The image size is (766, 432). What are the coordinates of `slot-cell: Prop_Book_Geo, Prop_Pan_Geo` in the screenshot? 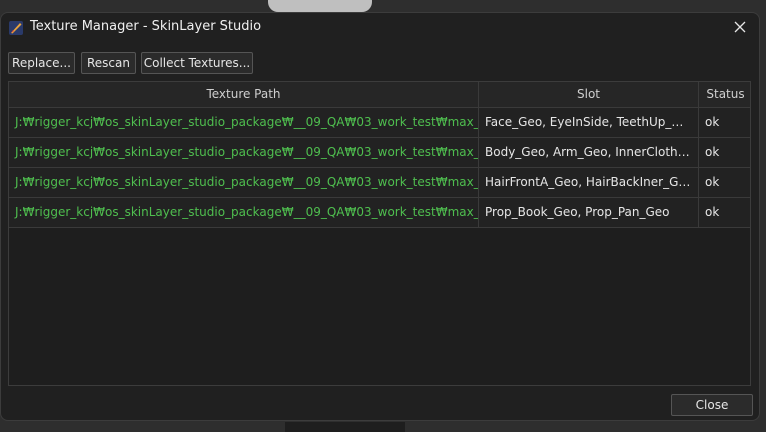 It's located at (589, 212).